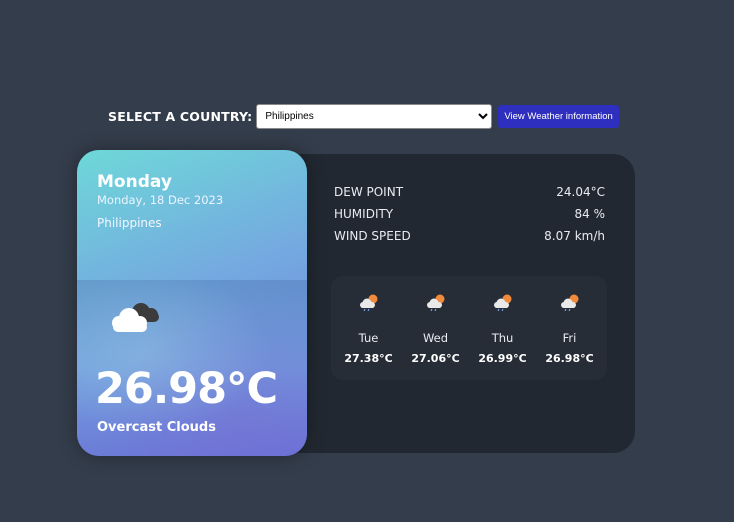 The height and width of the screenshot is (522, 734). Describe the element at coordinates (369, 328) in the screenshot. I see `forecast-day-tue: Tue 27.38°C` at that location.